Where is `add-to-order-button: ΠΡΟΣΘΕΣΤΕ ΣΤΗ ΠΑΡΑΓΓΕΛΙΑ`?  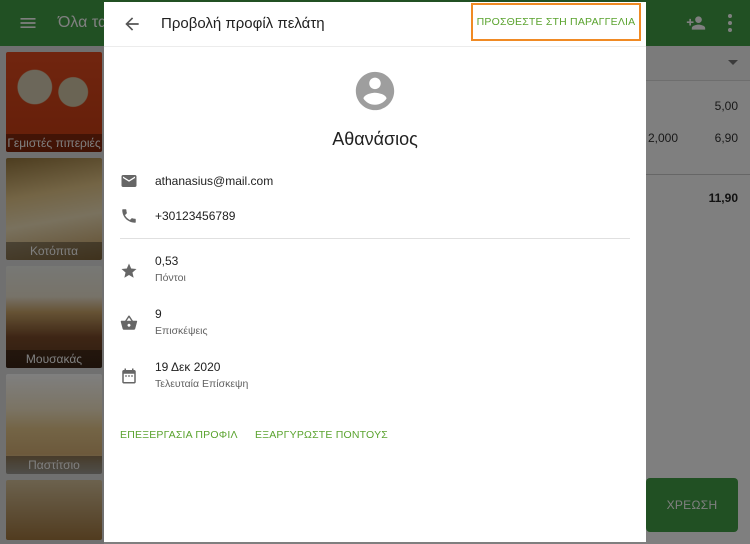
add-to-order-button: ΠΡΟΣΘΕΣΤΕ ΣΤΗ ΠΑΡΑΓΓΕΛΙΑ is located at coordinates (556, 22).